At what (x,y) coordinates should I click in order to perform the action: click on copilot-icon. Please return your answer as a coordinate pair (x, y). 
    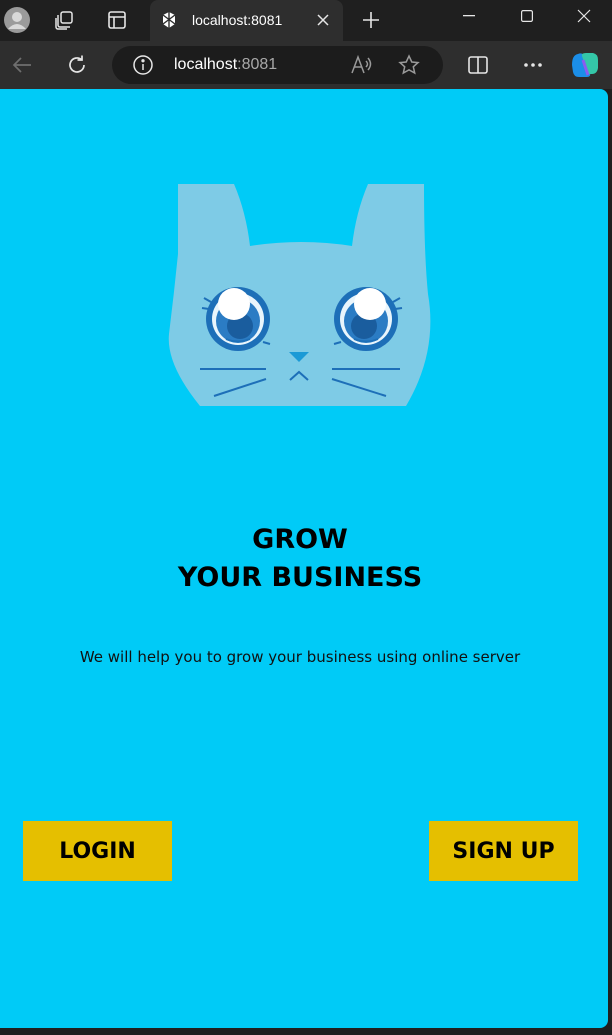
    Looking at the image, I should click on (585, 65).